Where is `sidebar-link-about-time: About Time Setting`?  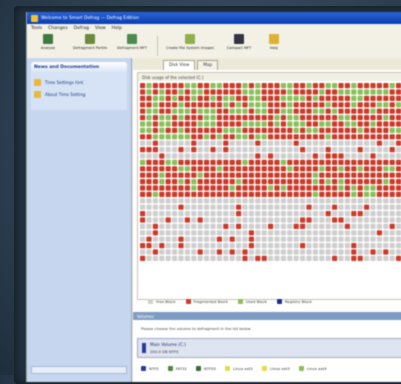
sidebar-link-about-time: About Time Setting is located at coordinates (79, 94).